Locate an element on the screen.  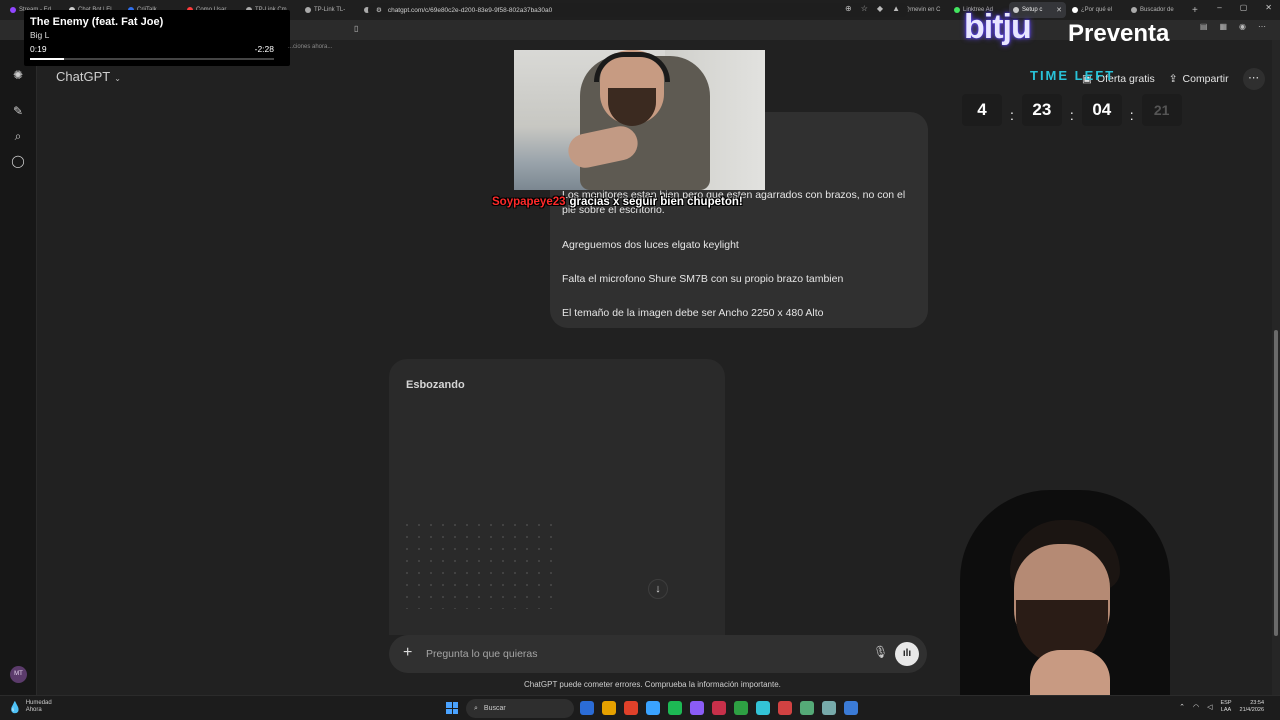
weather-widget: 💧 Humedad Ahora is located at coordinates (30, 707).